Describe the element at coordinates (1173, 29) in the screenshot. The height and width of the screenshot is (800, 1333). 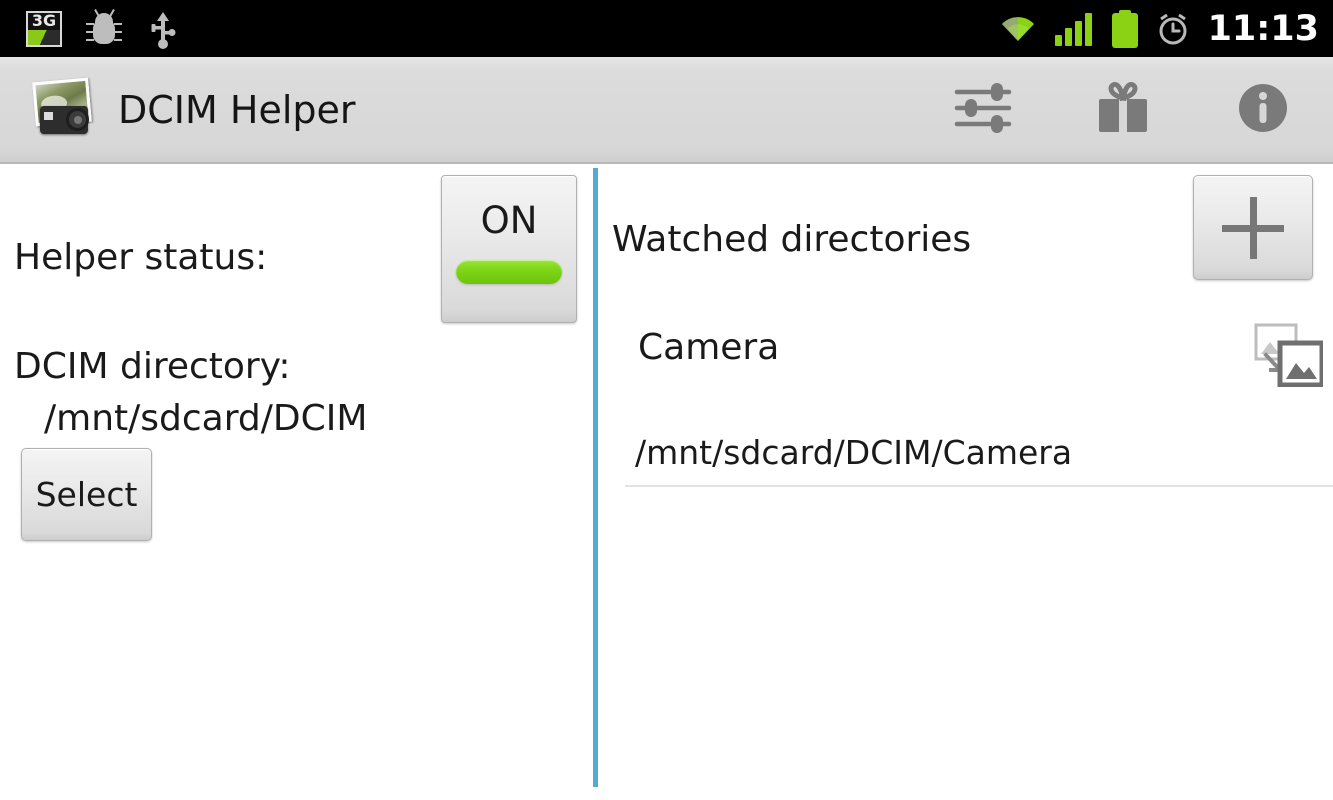
I see `alarm-clock-icon` at that location.